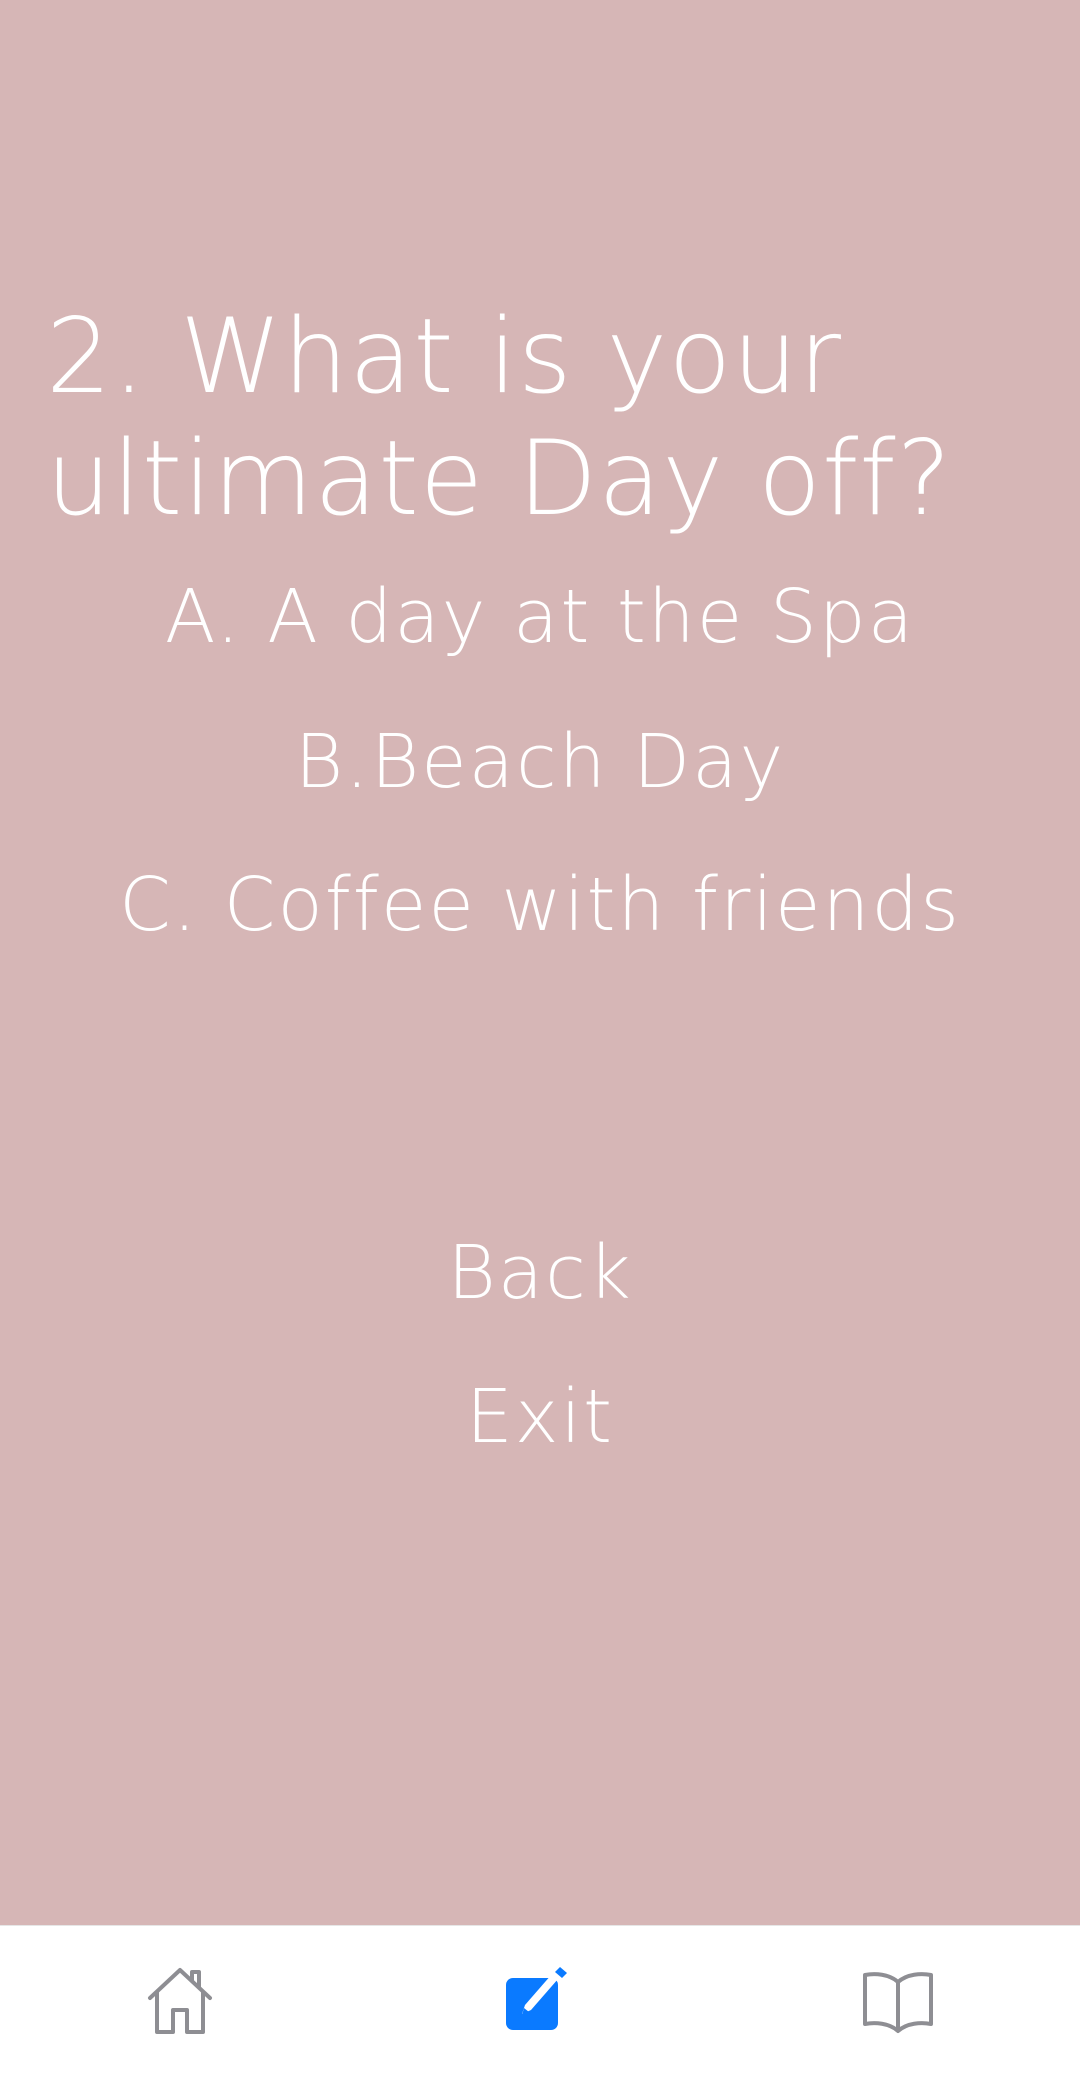 Image resolution: width=1080 pixels, height=2074 pixels. I want to click on tab-home, so click(180, 2000).